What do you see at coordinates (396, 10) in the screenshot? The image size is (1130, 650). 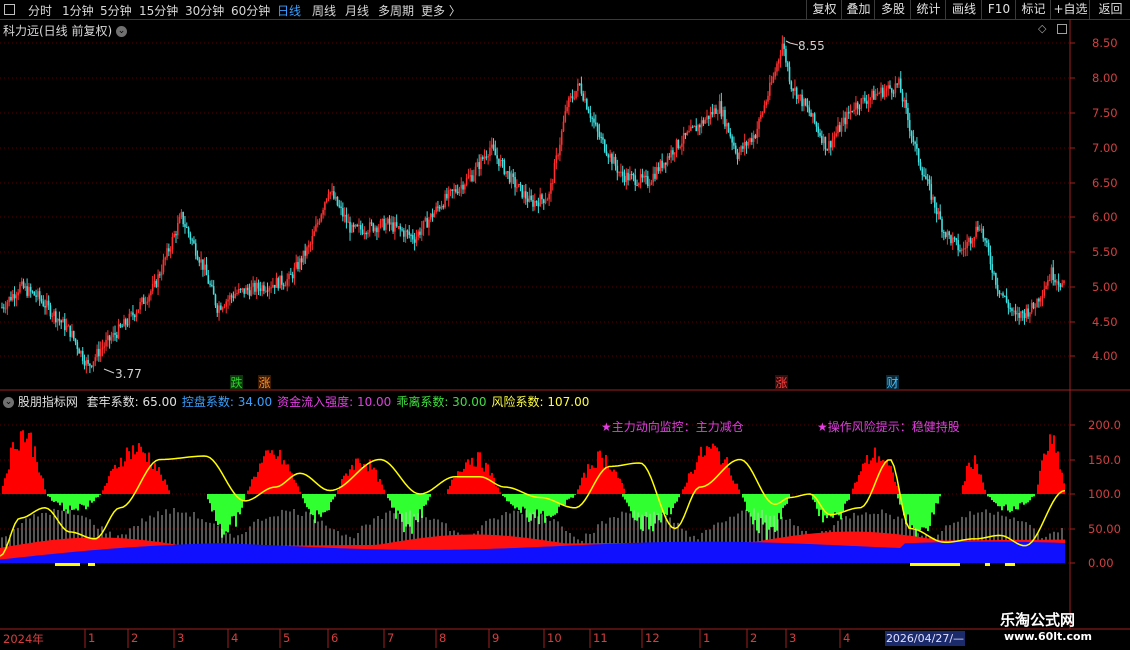 I see `timeframe-9: 多周期` at bounding box center [396, 10].